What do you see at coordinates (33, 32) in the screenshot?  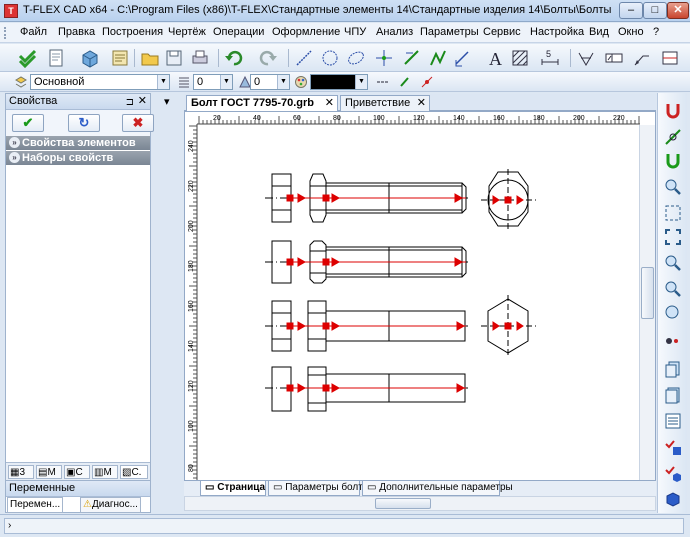 I see `menu-file: Файл` at bounding box center [33, 32].